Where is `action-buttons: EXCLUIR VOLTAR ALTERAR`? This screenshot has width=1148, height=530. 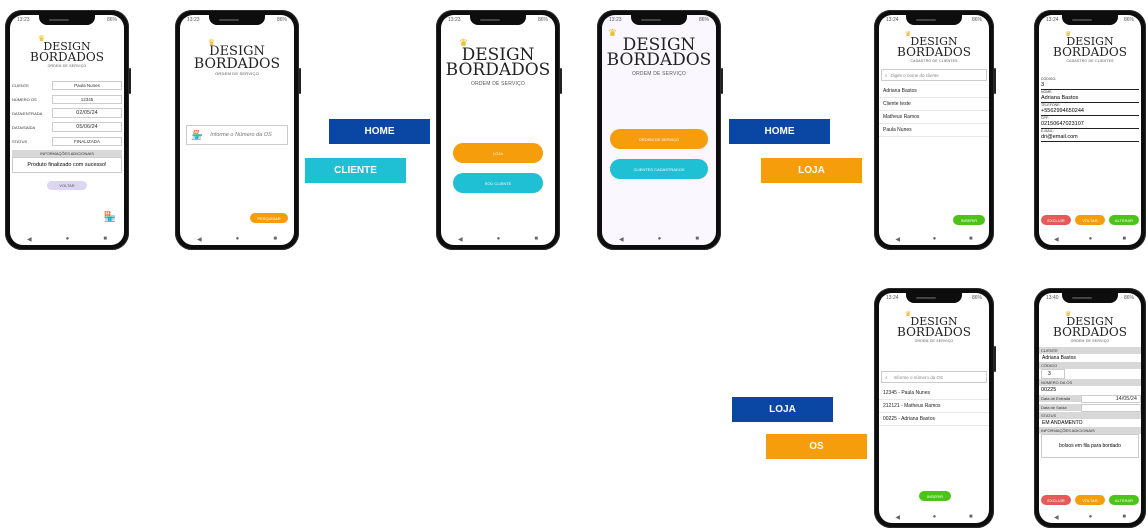 action-buttons: EXCLUIR VOLTAR ALTERAR is located at coordinates (1090, 220).